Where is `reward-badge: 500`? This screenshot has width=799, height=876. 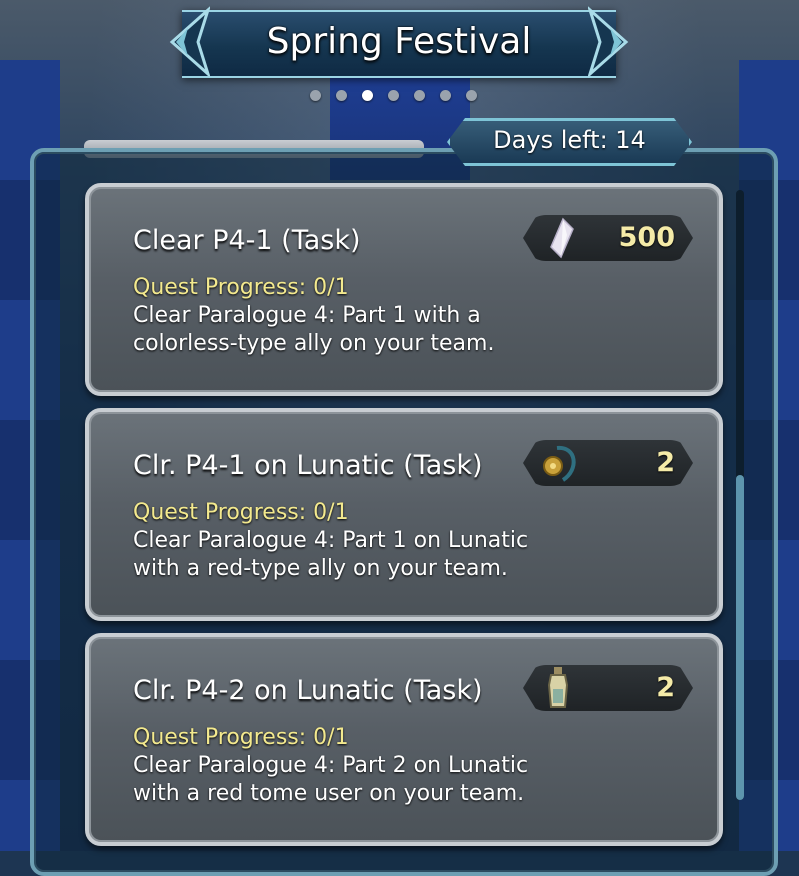
reward-badge: 500 is located at coordinates (608, 238).